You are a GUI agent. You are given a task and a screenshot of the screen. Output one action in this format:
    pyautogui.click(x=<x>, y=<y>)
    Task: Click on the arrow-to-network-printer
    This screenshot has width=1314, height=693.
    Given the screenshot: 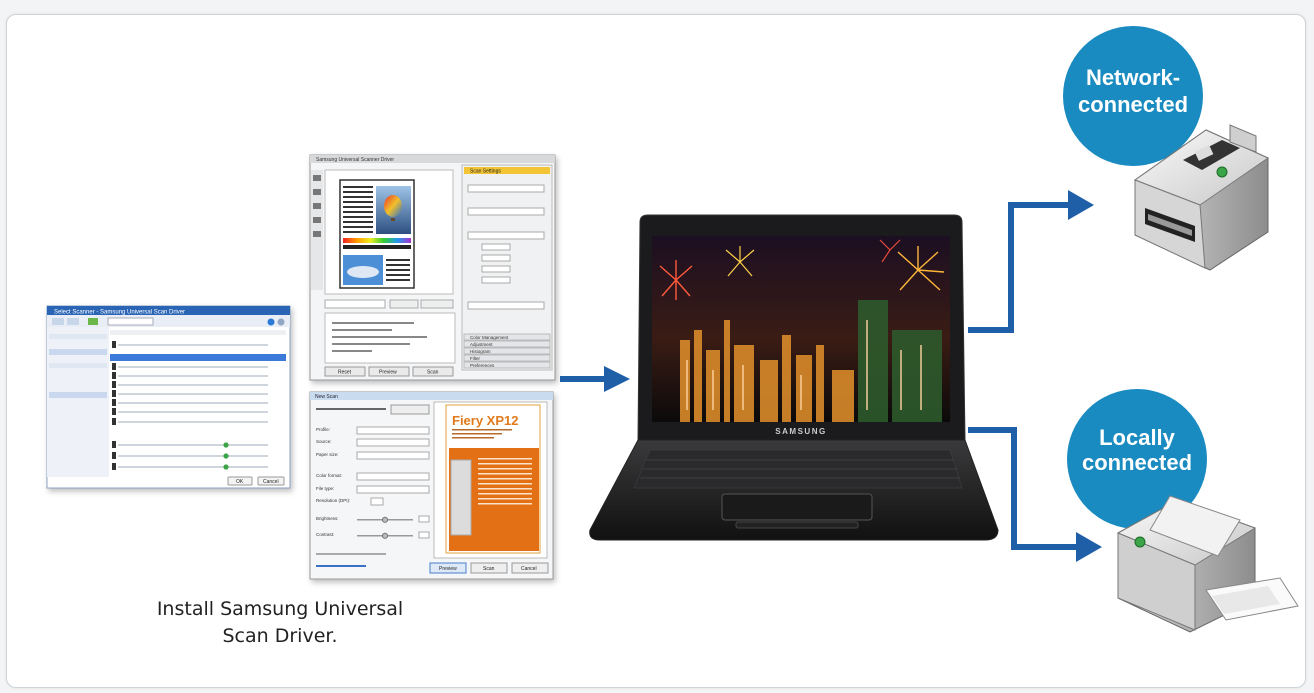 What is the action you would take?
    pyautogui.click(x=1031, y=261)
    